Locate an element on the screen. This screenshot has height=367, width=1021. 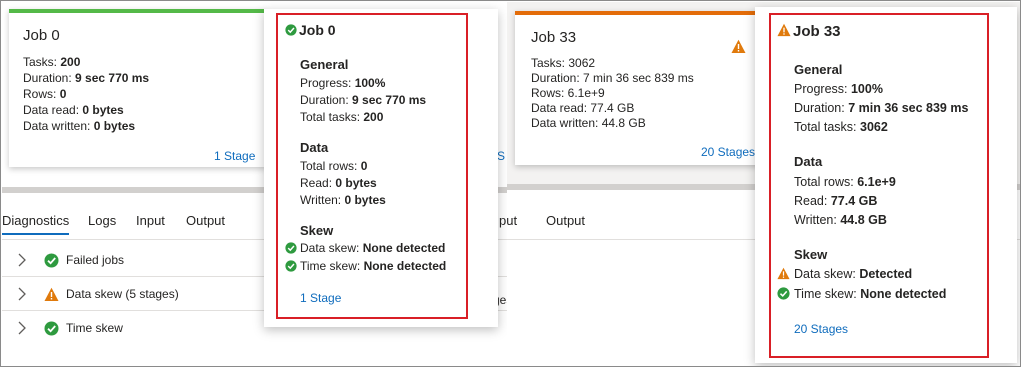
total-tasks-line: Total tasks: 3062 is located at coordinates (841, 127).